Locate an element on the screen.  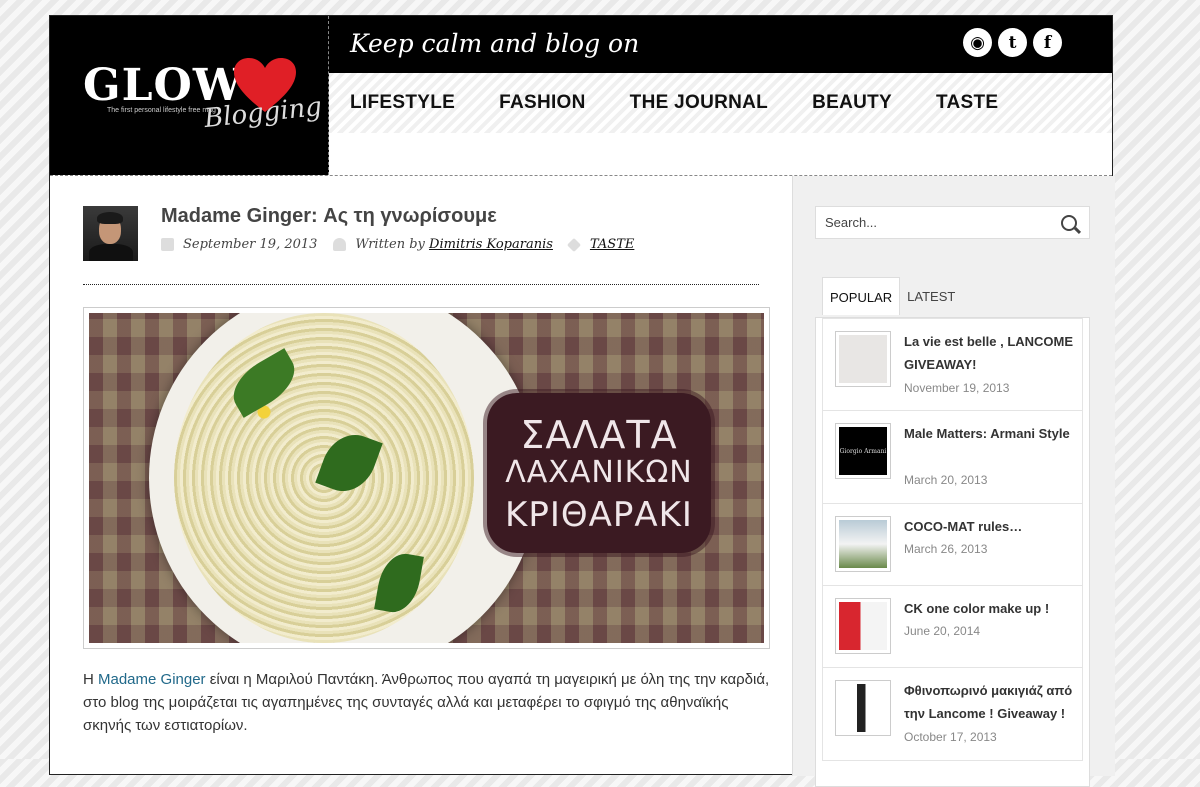
list-item: CK one color make up ! June 20, 2014 is located at coordinates (952, 627).